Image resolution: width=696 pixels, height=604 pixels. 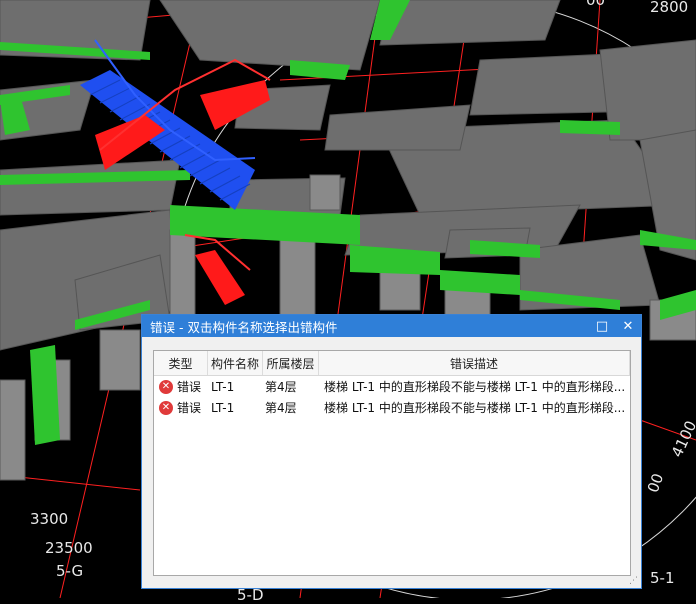 What do you see at coordinates (181, 363) in the screenshot?
I see `column-header-type: 类型` at bounding box center [181, 363].